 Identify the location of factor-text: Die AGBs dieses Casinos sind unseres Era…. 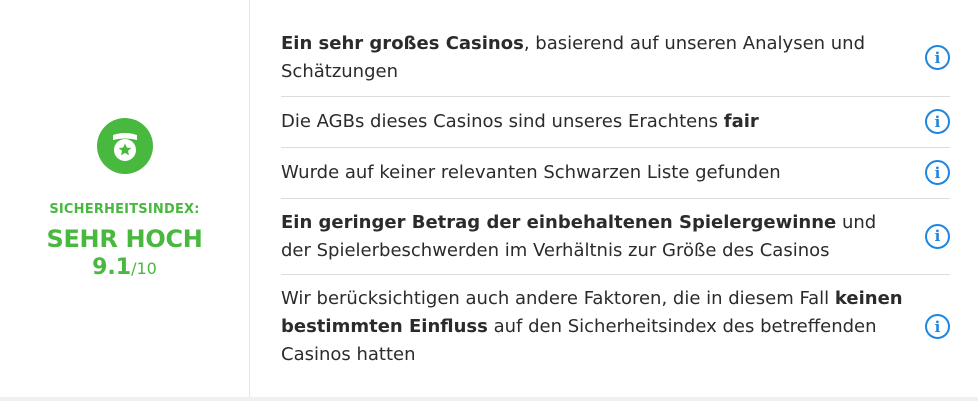
(593, 122).